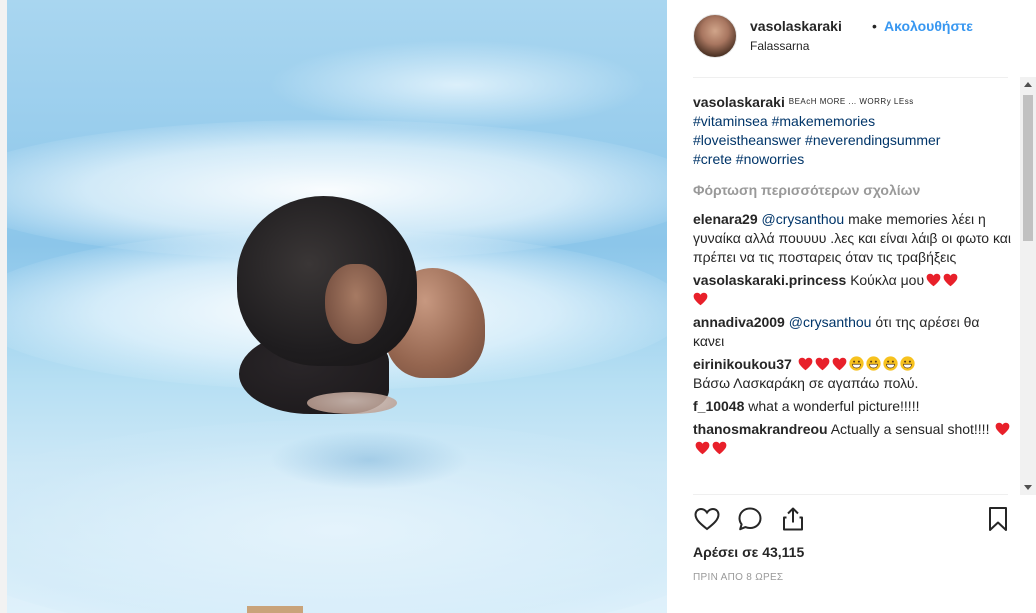 This screenshot has height=613, width=1036. I want to click on comment-username: vasolaskaraki.princess, so click(769, 280).